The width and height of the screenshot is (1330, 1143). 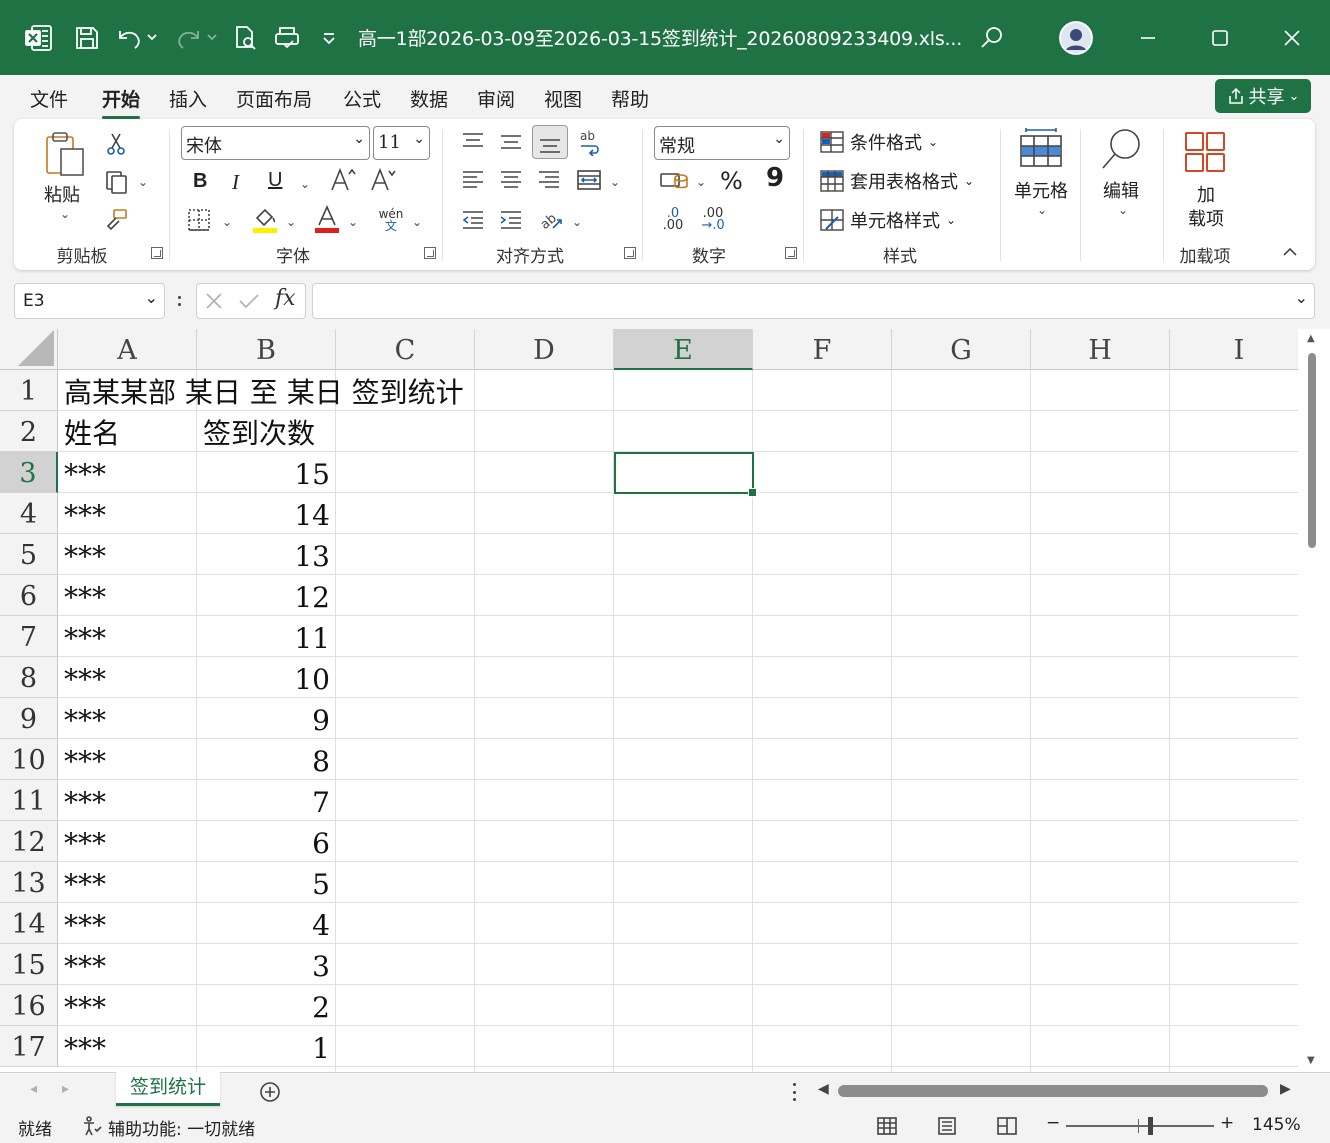 I want to click on name-box: E3 ⌄, so click(x=89, y=301).